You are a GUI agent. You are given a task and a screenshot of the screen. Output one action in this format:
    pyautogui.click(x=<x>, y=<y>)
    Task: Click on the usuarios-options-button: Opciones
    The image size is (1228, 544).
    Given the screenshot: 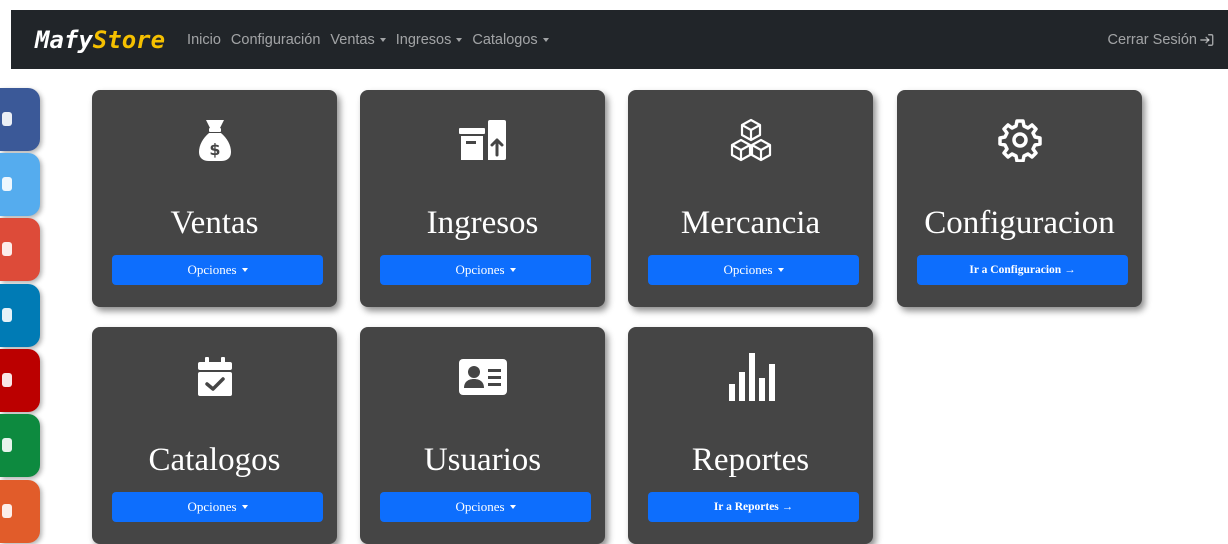 What is the action you would take?
    pyautogui.click(x=485, y=507)
    